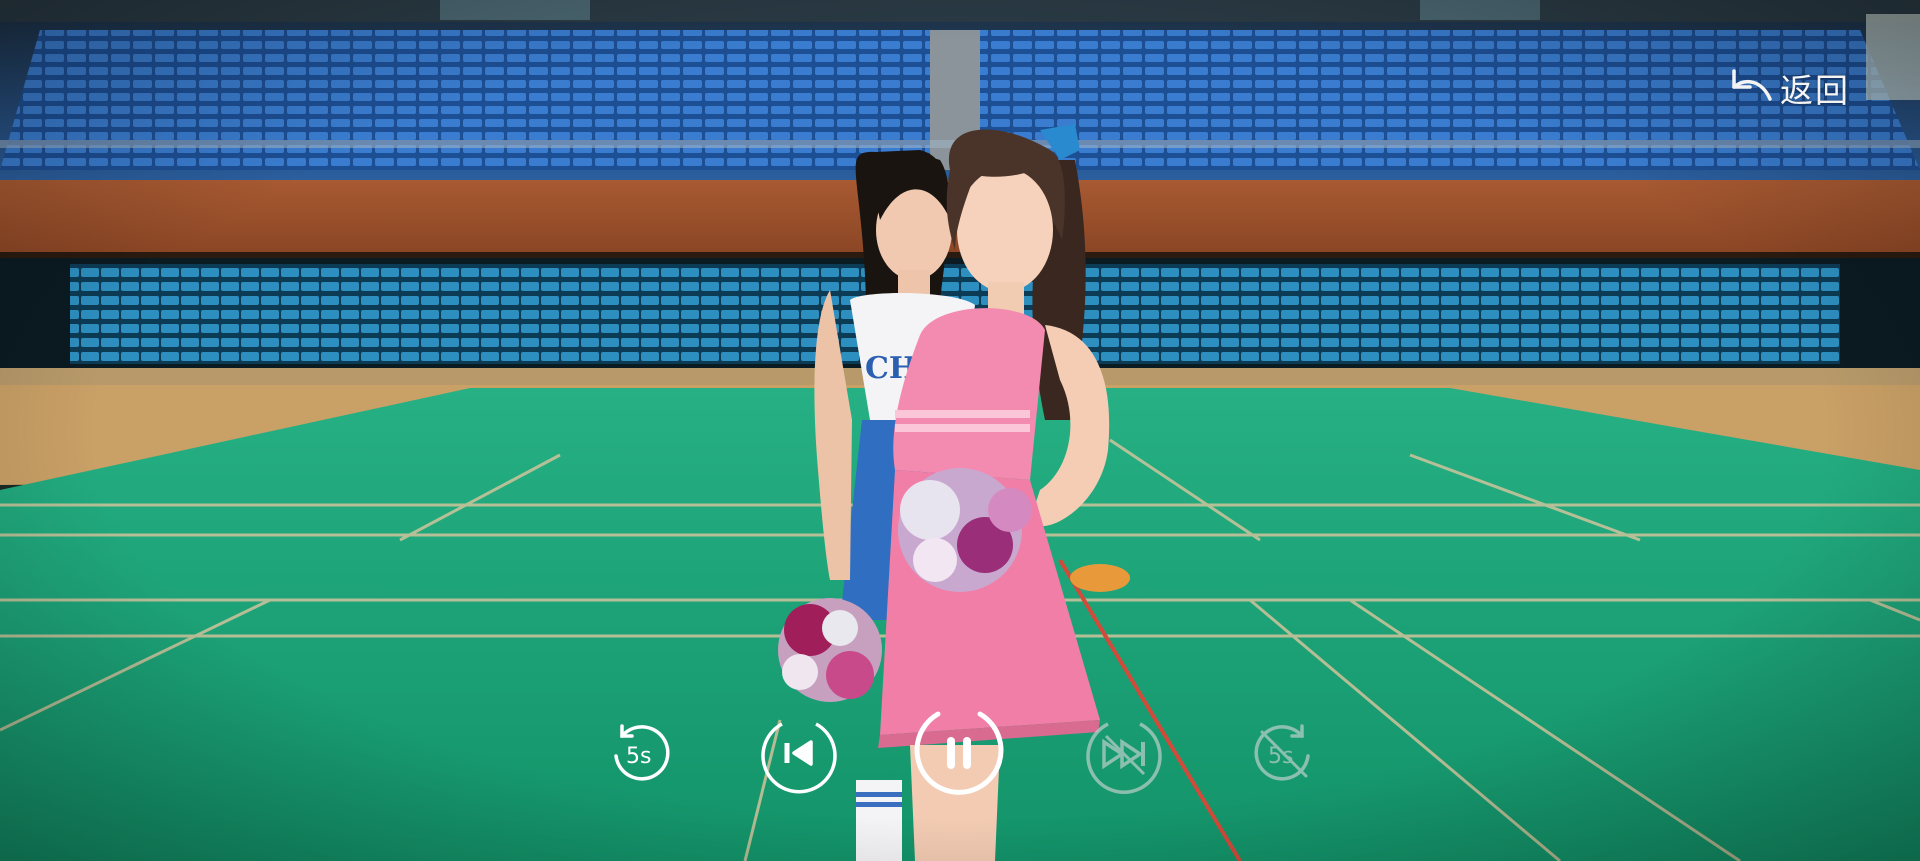  Describe the element at coordinates (799, 758) in the screenshot. I see `skip-previous-icon` at that location.